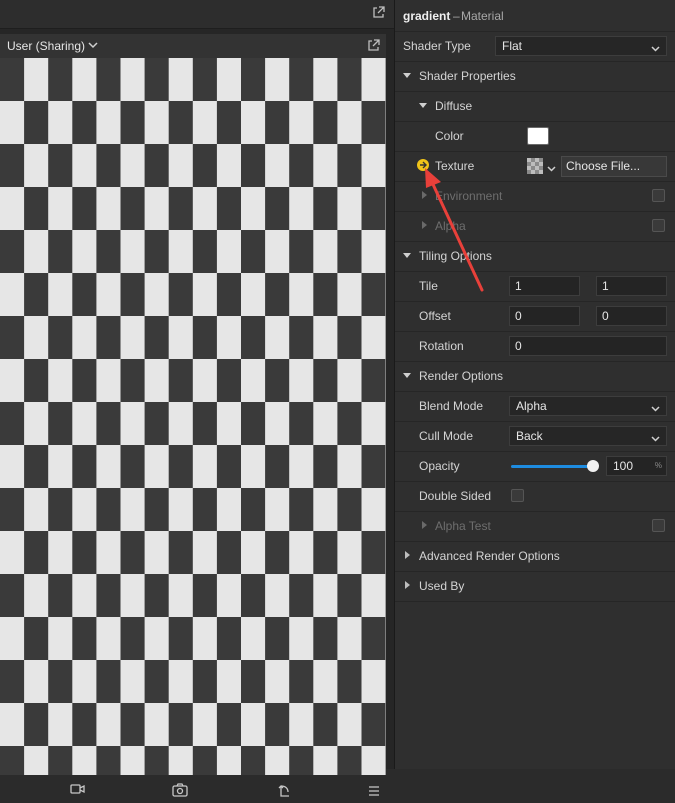 This screenshot has height=803, width=675. What do you see at coordinates (588, 436) in the screenshot?
I see `cull-mode-select: Back` at bounding box center [588, 436].